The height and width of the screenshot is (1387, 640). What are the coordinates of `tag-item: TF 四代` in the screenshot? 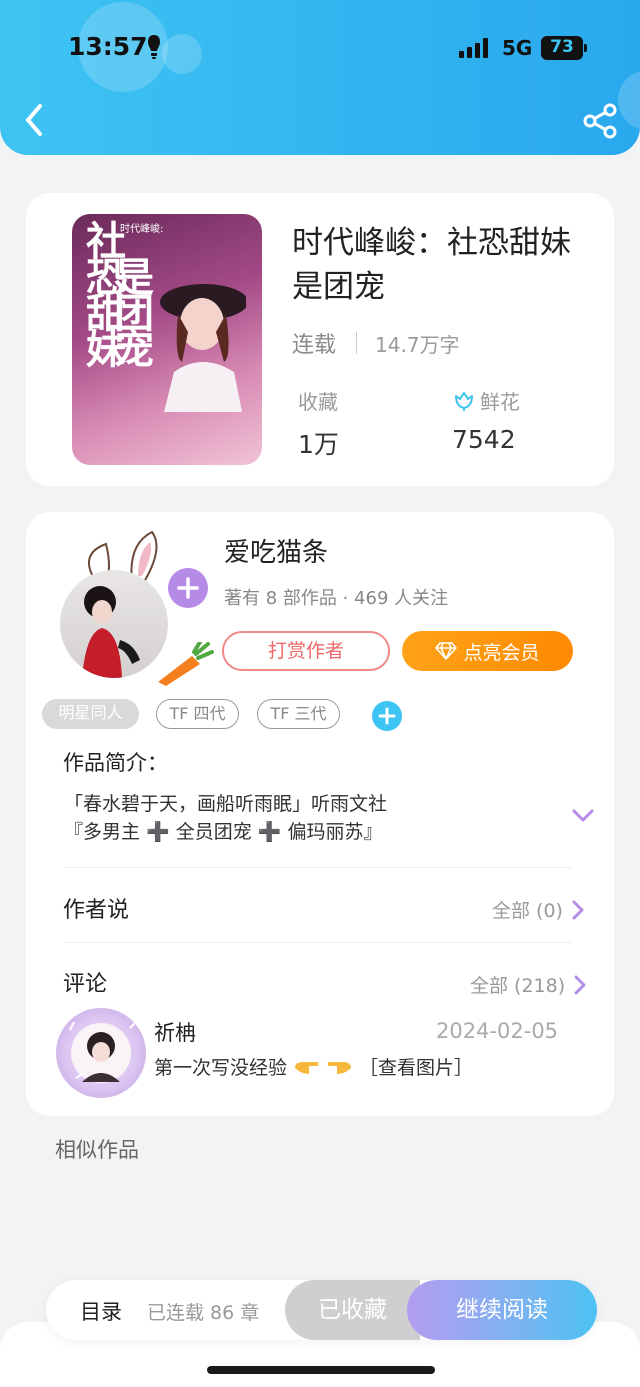 It's located at (197, 714).